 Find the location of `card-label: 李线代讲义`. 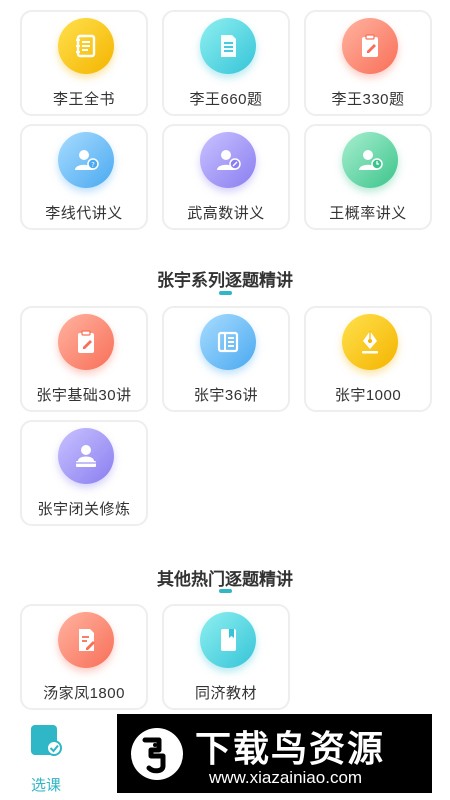

card-label: 李线代讲义 is located at coordinates (84, 213).